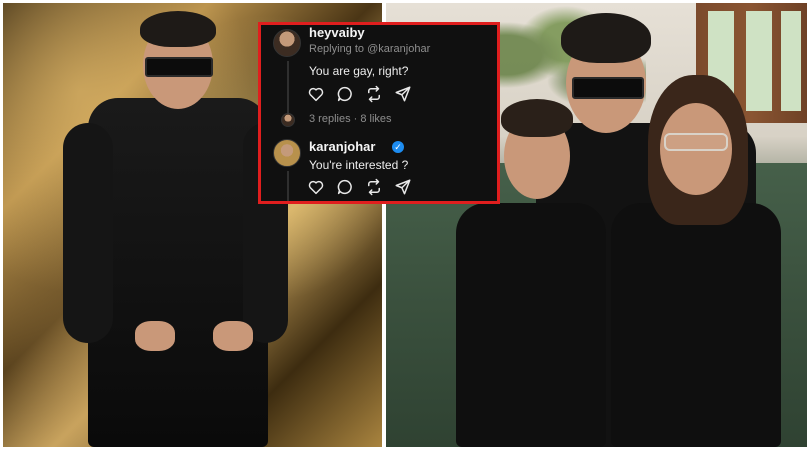 The image size is (810, 450). What do you see at coordinates (337, 32) in the screenshot?
I see `reply-username: heyvaiby` at bounding box center [337, 32].